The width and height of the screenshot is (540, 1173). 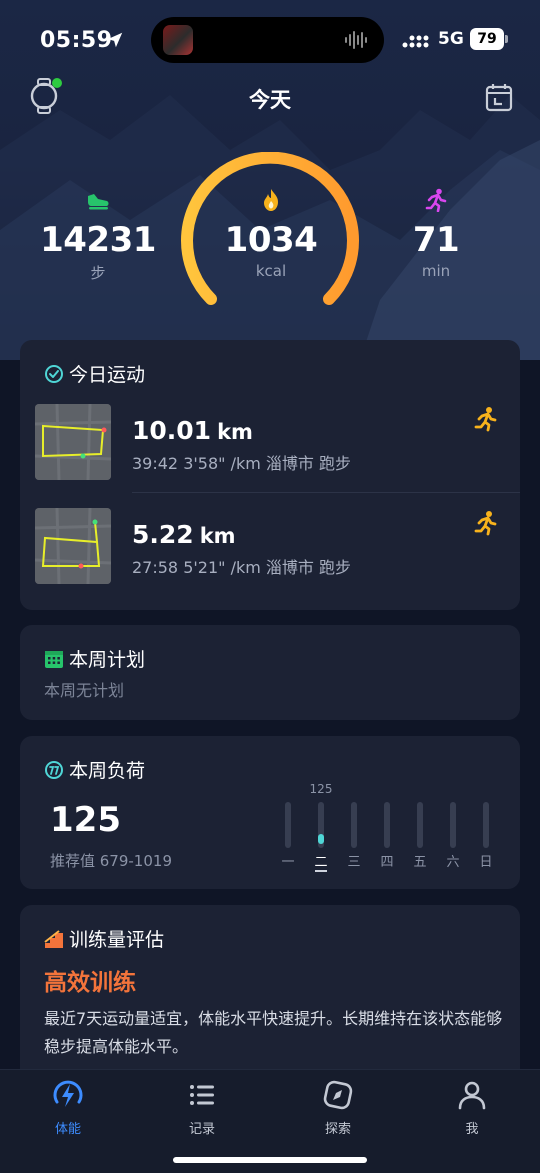 What do you see at coordinates (356, 40) in the screenshot?
I see `audio-waveform-icon` at bounding box center [356, 40].